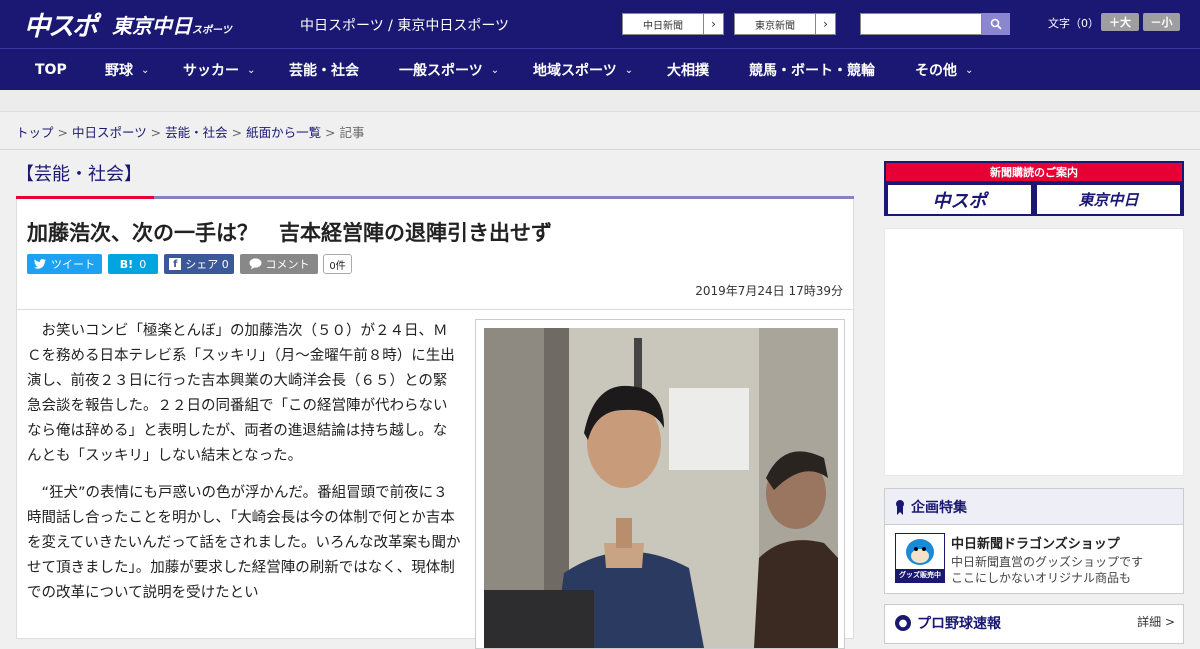  What do you see at coordinates (939, 507) in the screenshot?
I see `feature-box-title: 企画特集` at bounding box center [939, 507].